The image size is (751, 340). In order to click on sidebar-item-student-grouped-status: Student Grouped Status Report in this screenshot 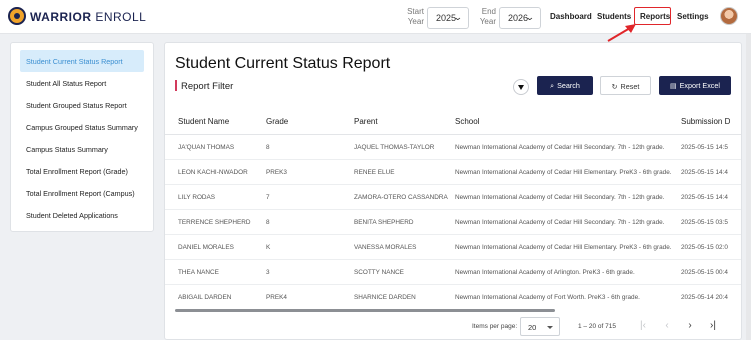, I will do `click(82, 105)`.